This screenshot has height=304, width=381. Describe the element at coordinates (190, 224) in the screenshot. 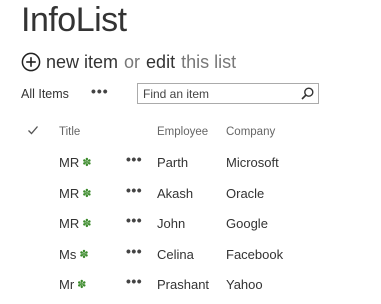

I see `table-row: MR ✽ ••• John Google` at that location.